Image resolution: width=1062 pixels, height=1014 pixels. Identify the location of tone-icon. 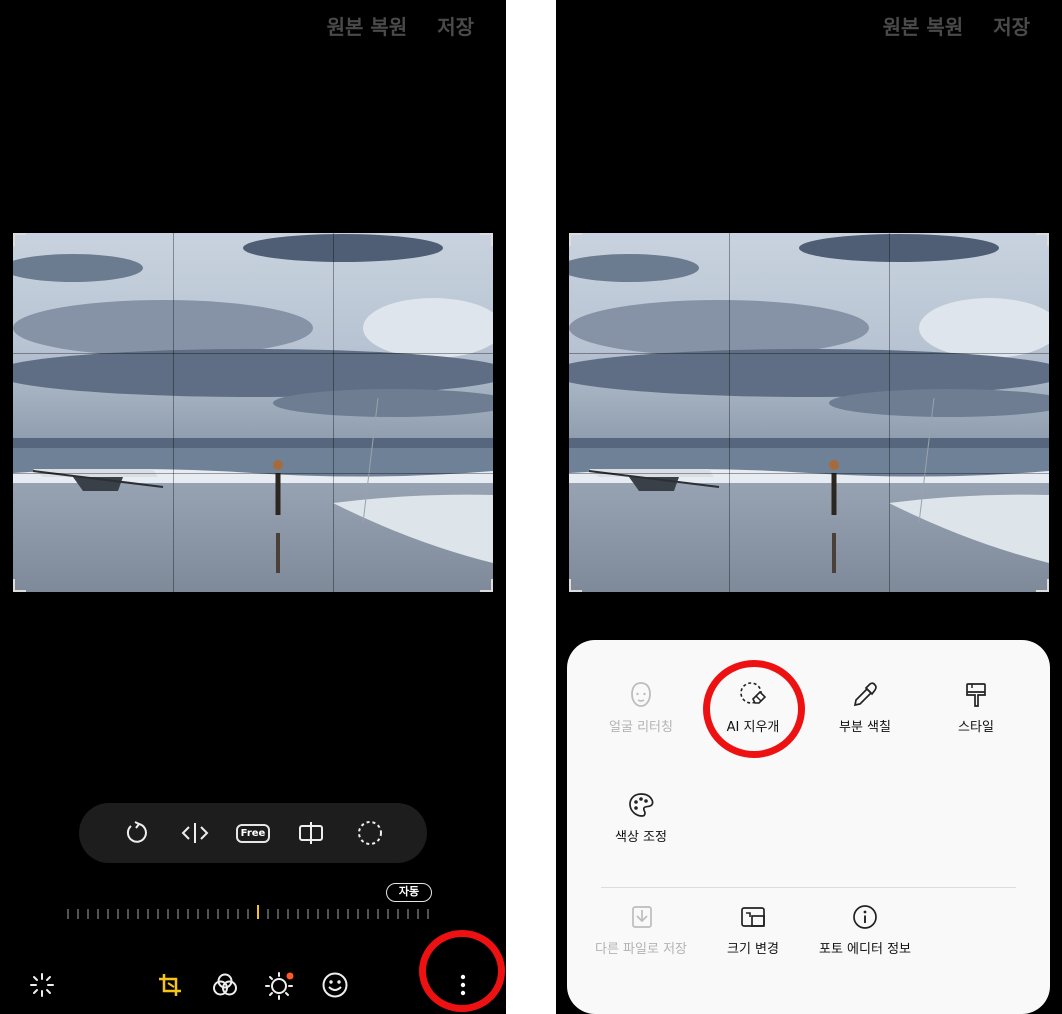
(280, 985).